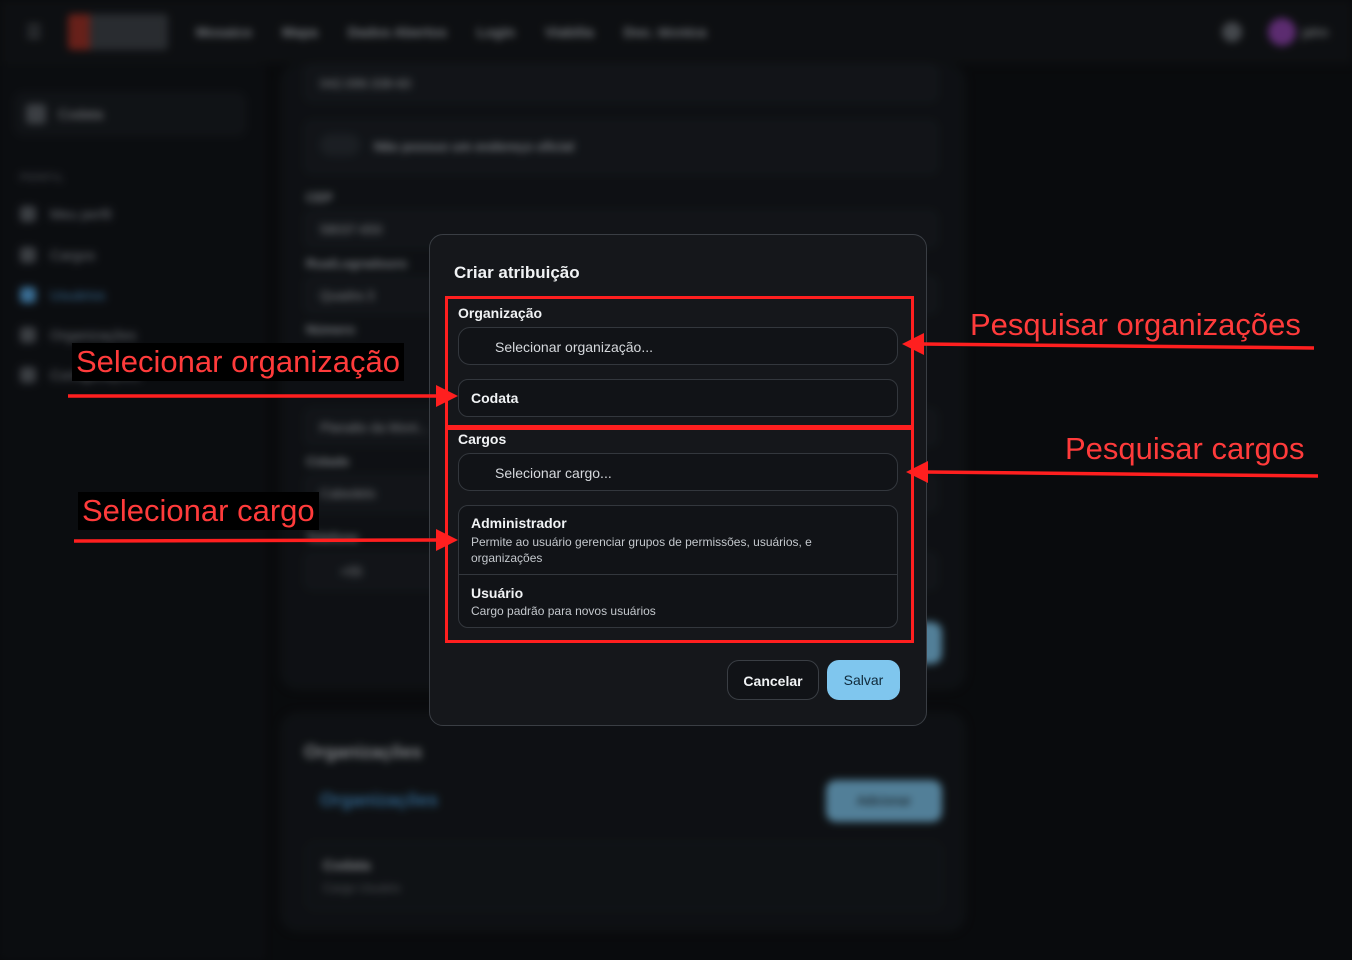 The image size is (1352, 960). What do you see at coordinates (1118, 346) in the screenshot?
I see `arrow-search-organizations` at bounding box center [1118, 346].